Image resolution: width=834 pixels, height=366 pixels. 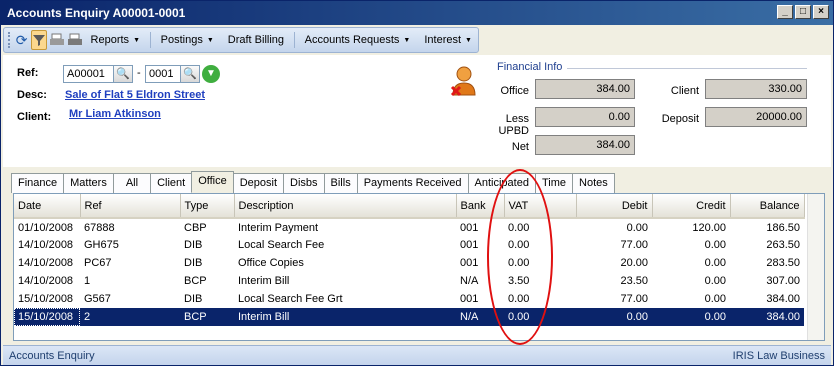 What do you see at coordinates (38, 40) in the screenshot?
I see `filter-icon` at bounding box center [38, 40].